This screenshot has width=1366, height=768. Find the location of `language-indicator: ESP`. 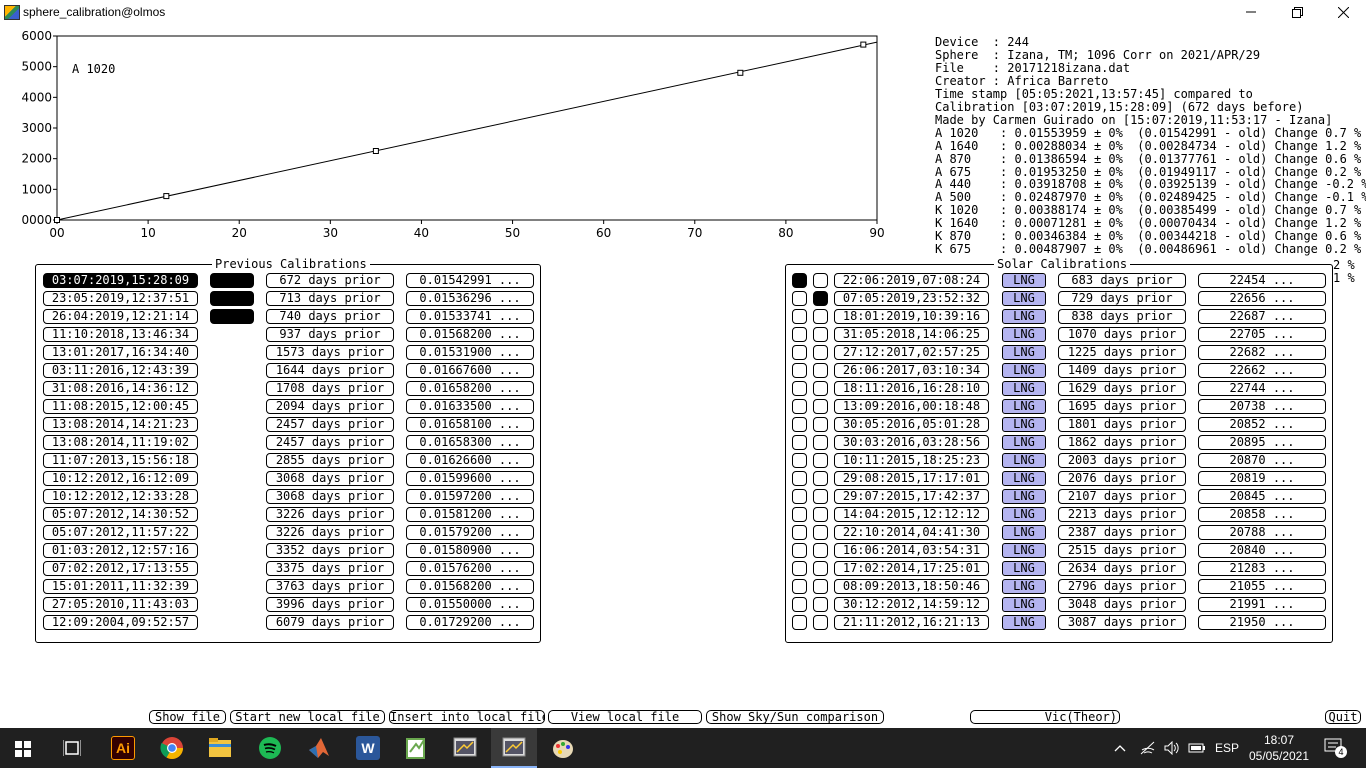

language-indicator: ESP is located at coordinates (1227, 748).